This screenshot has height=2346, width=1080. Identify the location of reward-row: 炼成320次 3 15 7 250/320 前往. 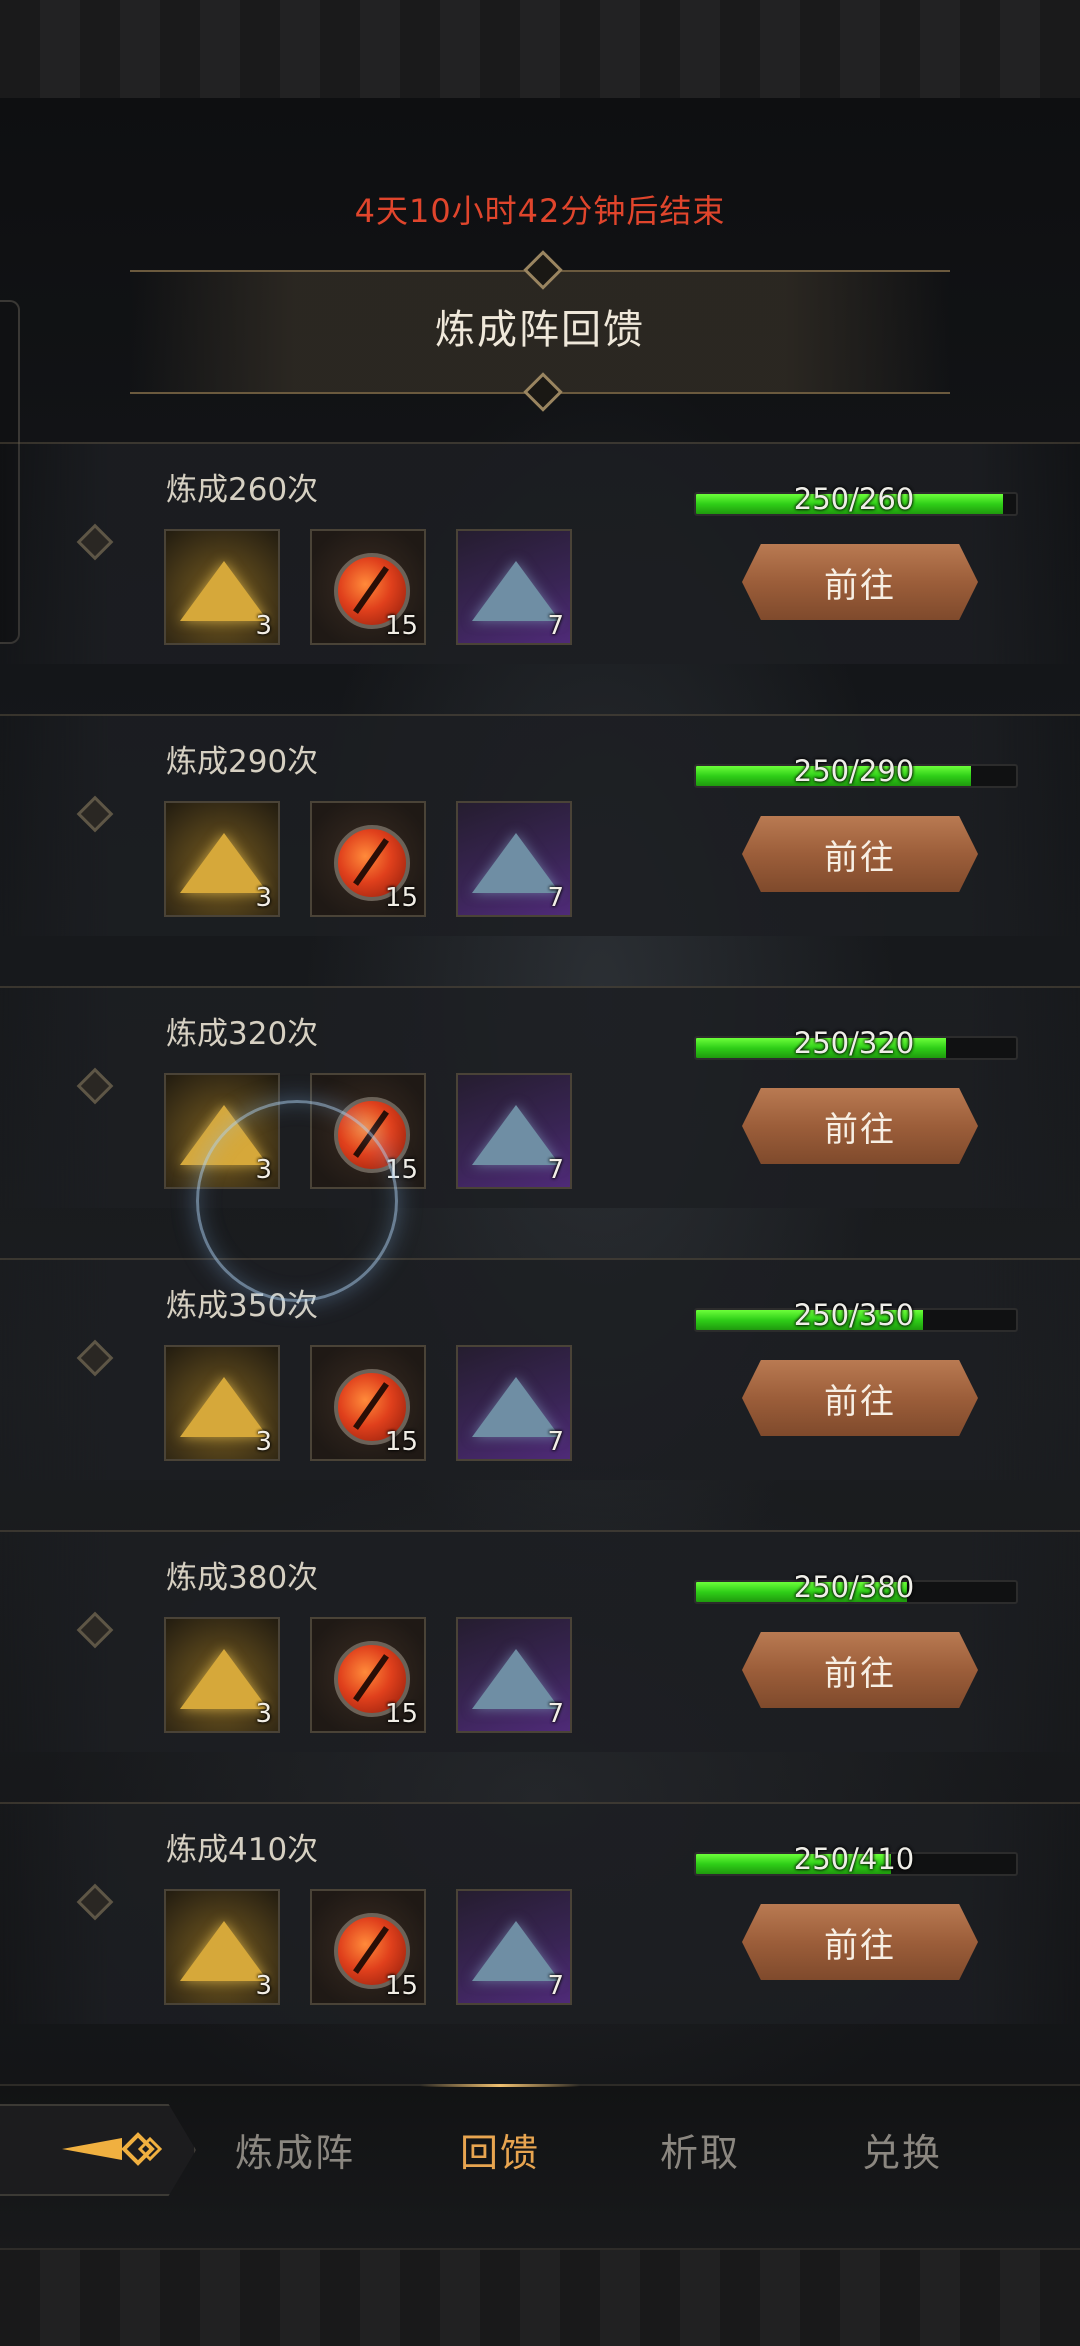
(540, 1097).